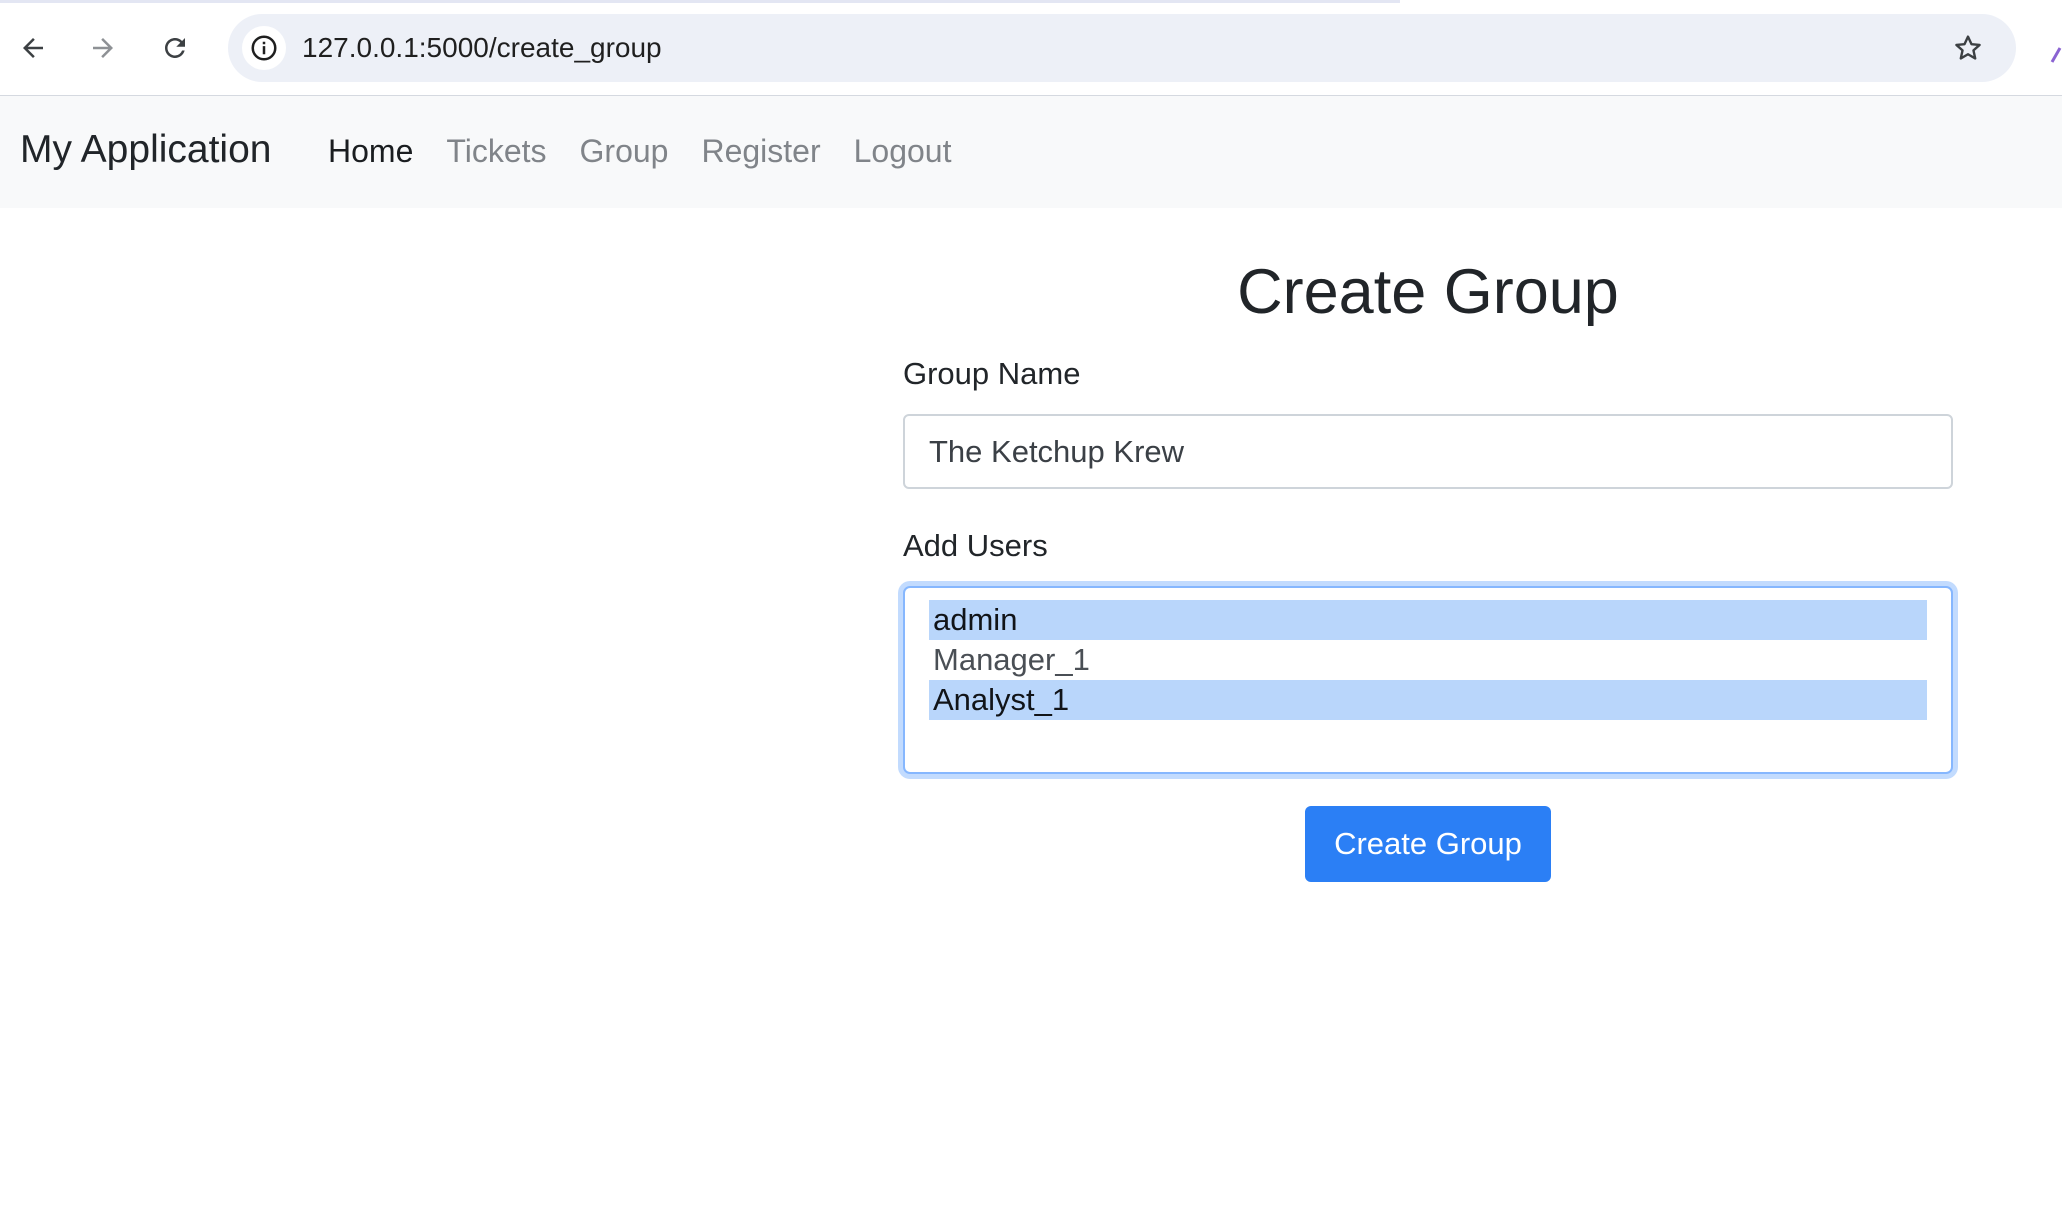 This screenshot has height=1208, width=2062. I want to click on reload-icon, so click(175, 48).